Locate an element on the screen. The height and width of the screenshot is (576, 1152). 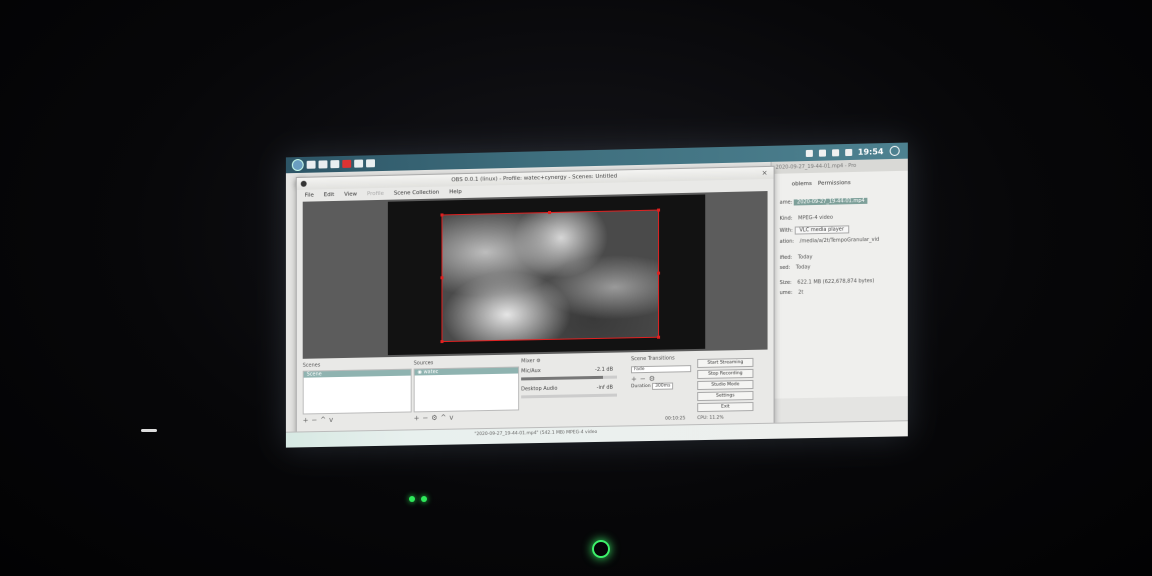
power-icon is located at coordinates (894, 151).